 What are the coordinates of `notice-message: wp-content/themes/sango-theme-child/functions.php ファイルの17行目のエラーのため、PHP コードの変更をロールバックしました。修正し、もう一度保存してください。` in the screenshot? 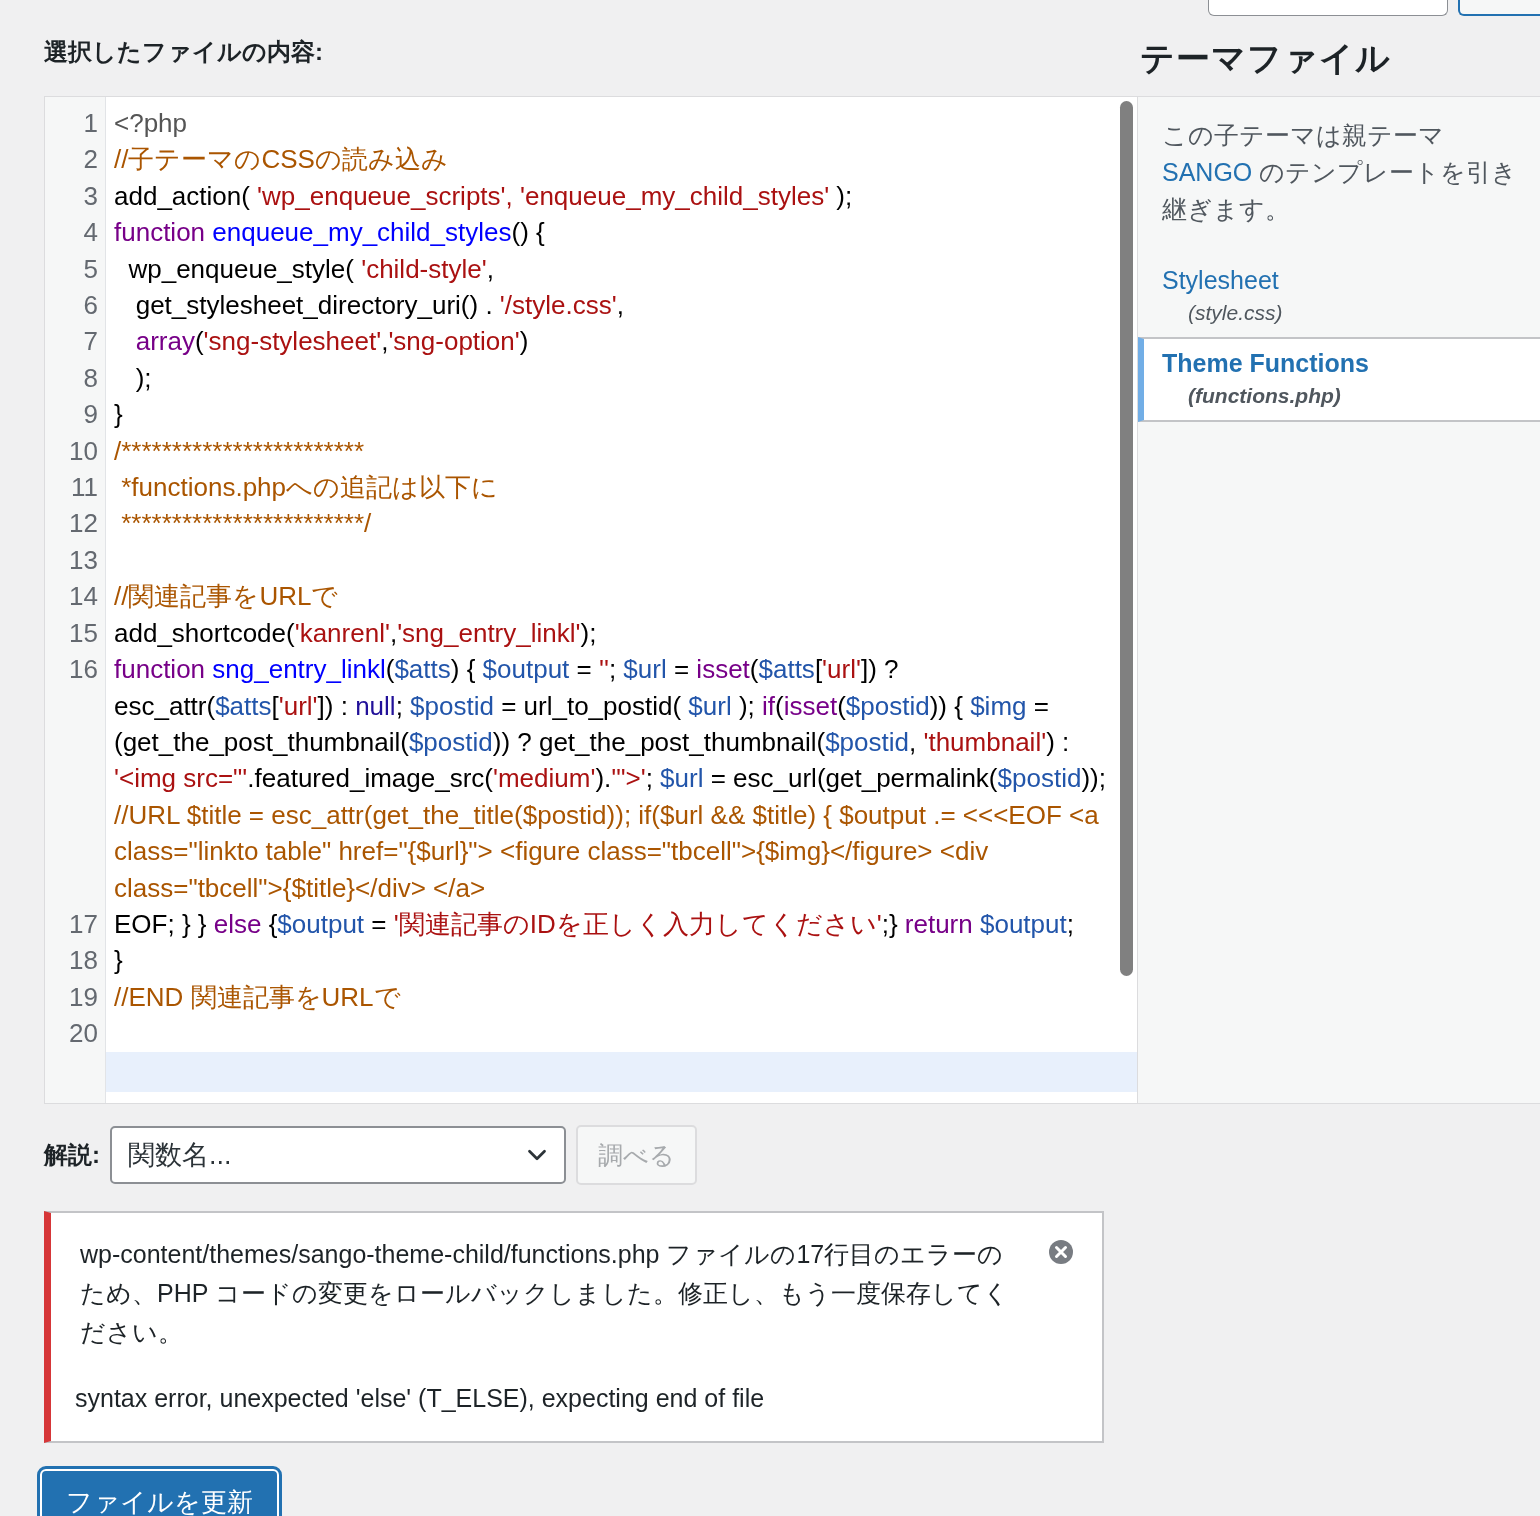 It's located at (544, 1293).